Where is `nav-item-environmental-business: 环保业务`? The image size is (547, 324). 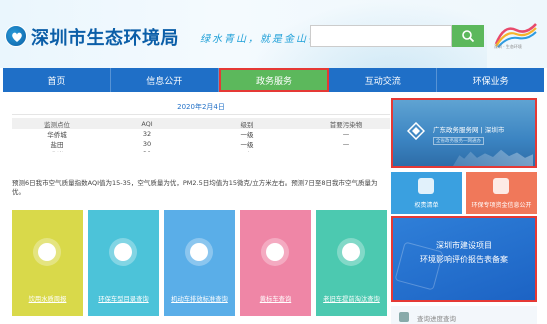 nav-item-environmental-business: 环保业务 is located at coordinates (490, 80).